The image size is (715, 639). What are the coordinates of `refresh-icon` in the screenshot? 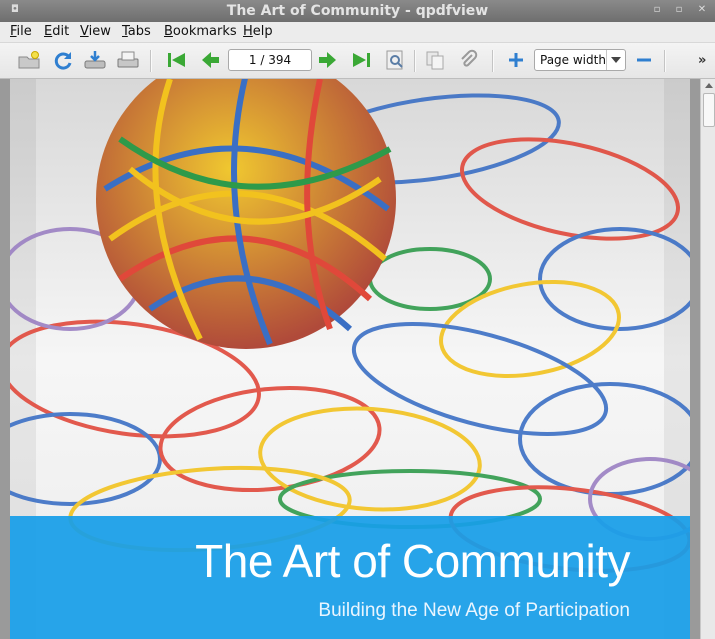 It's located at (63, 61).